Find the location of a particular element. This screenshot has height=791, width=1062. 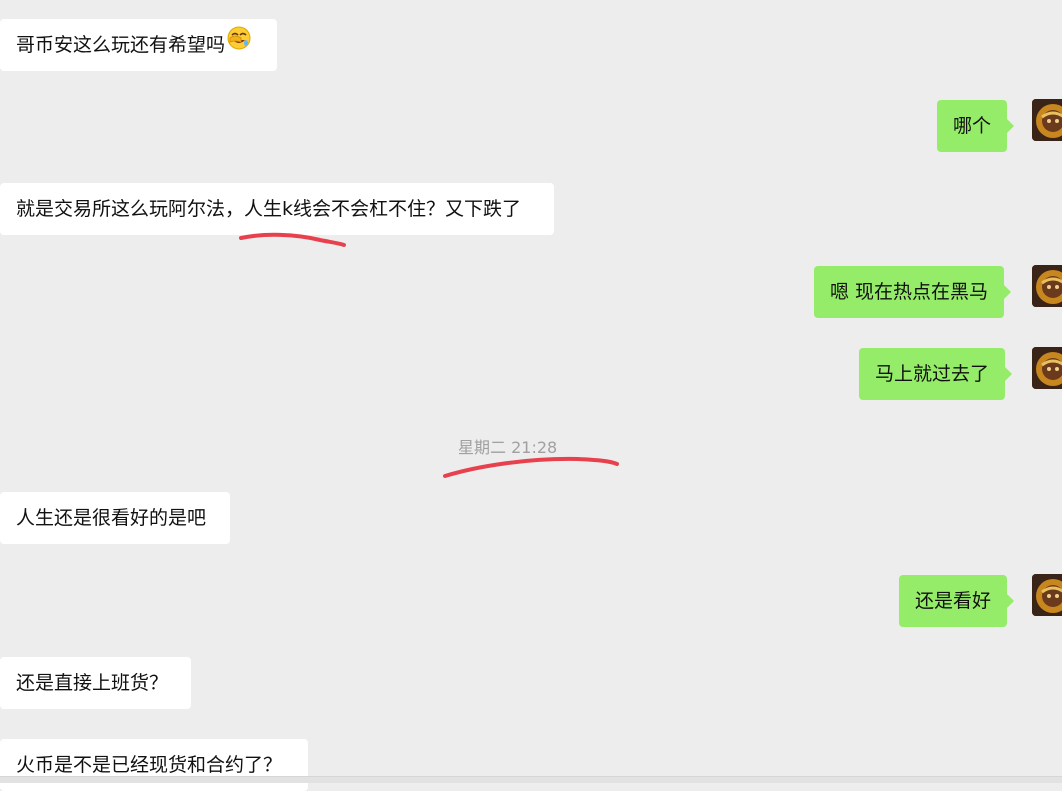

chat-timestamp: 星期二 21:28 is located at coordinates (508, 447).